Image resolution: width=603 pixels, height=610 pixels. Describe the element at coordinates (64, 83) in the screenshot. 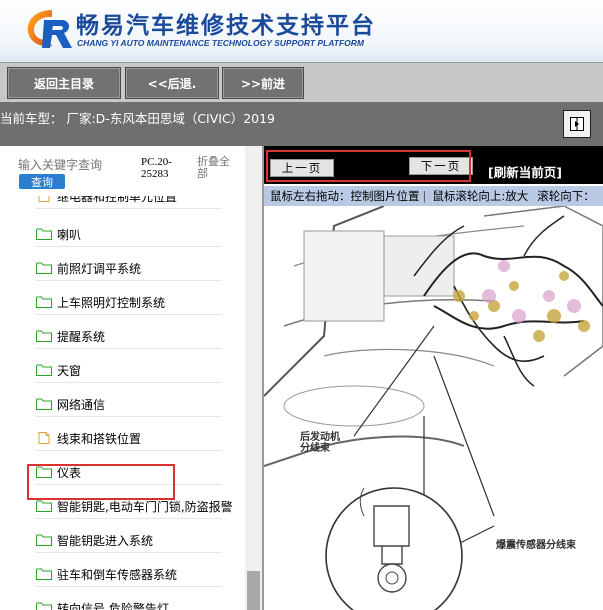

I see `home-button: 返回主目录` at that location.